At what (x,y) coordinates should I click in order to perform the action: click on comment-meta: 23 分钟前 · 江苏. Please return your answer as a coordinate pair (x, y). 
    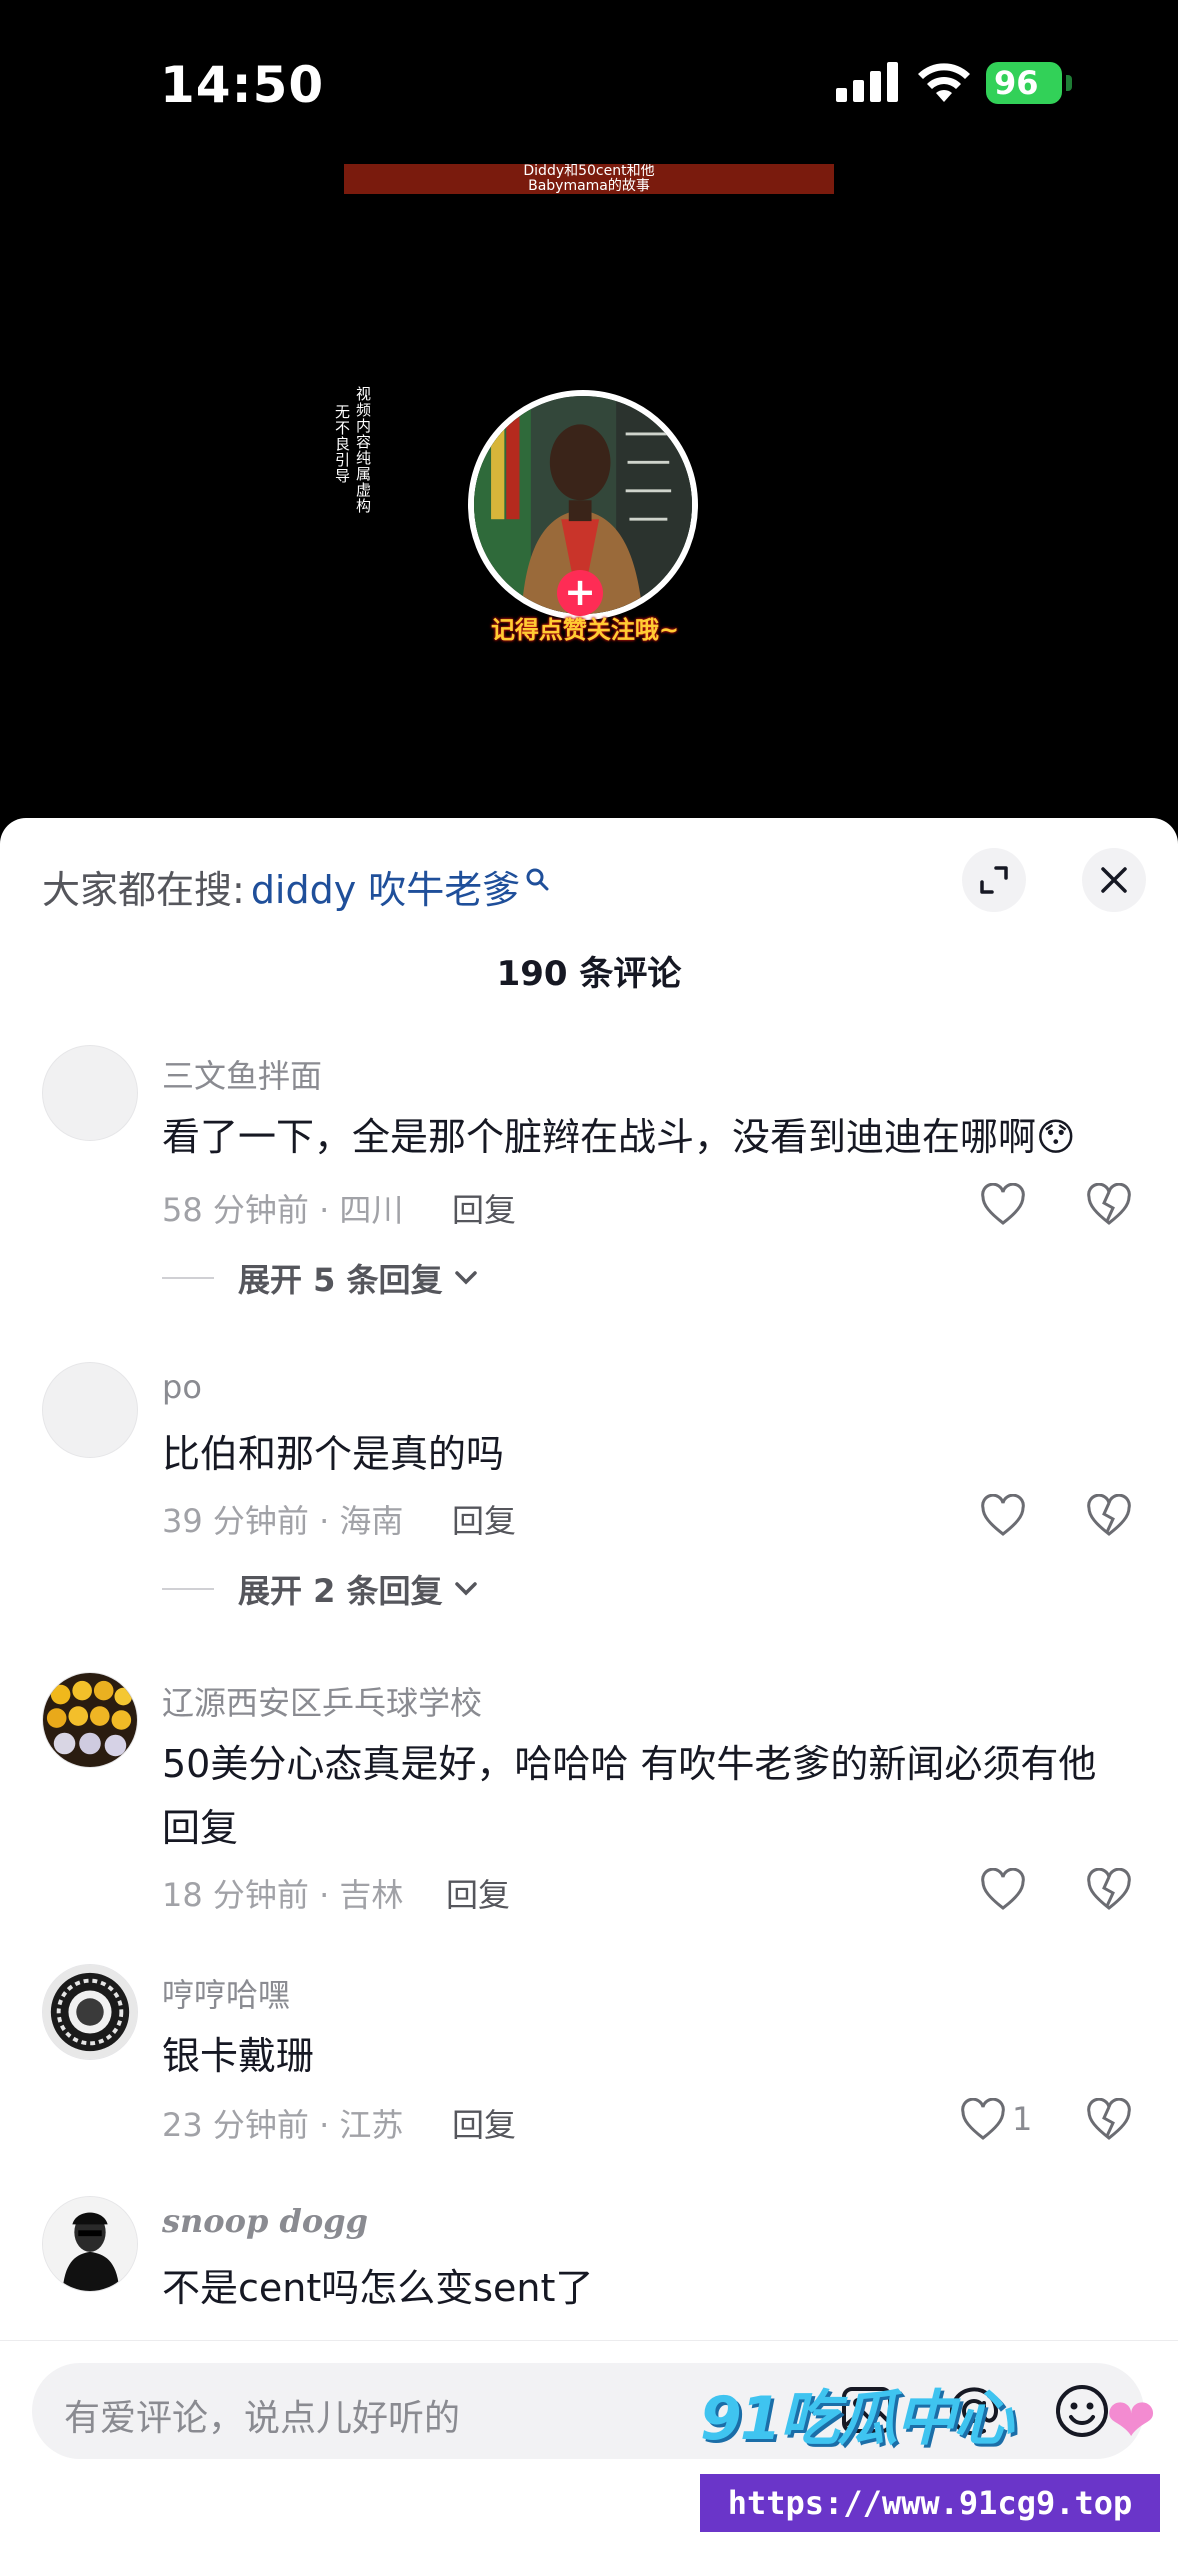
    Looking at the image, I should click on (283, 2125).